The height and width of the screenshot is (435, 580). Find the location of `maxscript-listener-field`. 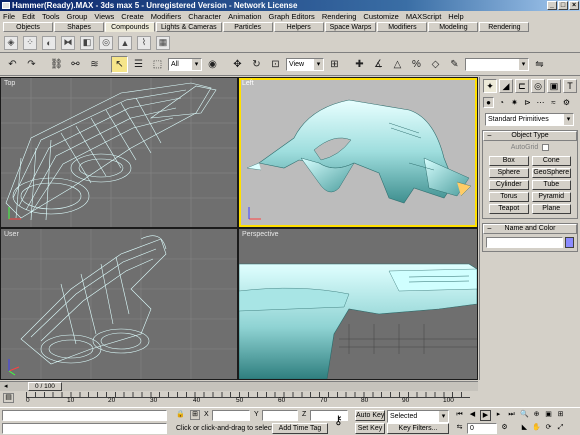

maxscript-listener-field is located at coordinates (84, 415).